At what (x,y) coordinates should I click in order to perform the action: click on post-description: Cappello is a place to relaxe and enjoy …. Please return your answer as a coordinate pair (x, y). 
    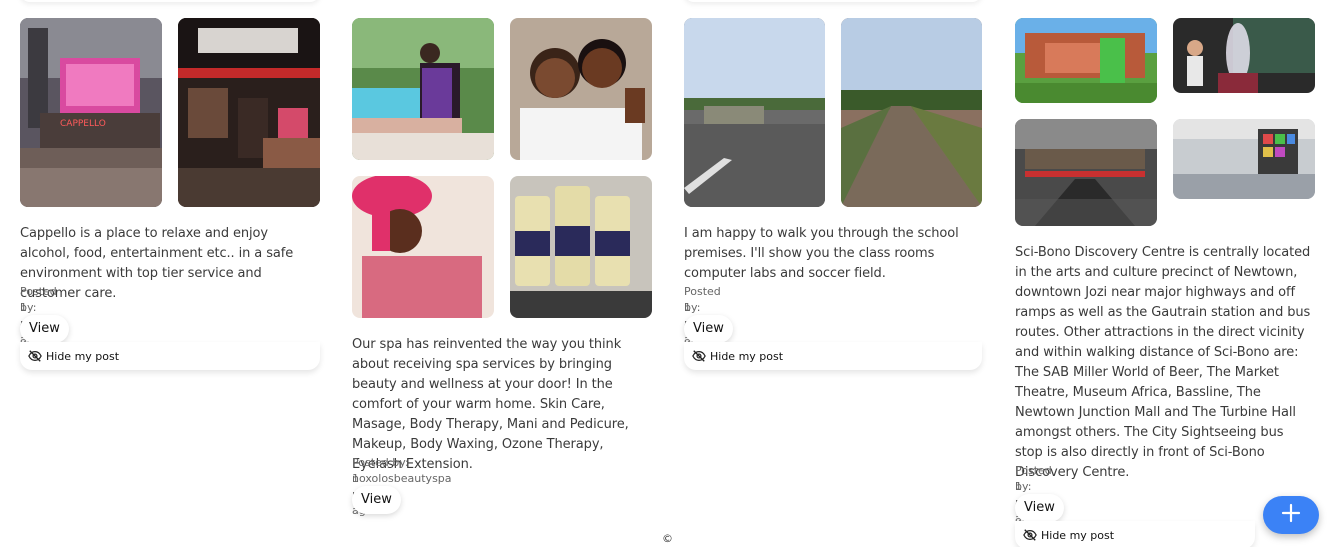
    Looking at the image, I should click on (157, 263).